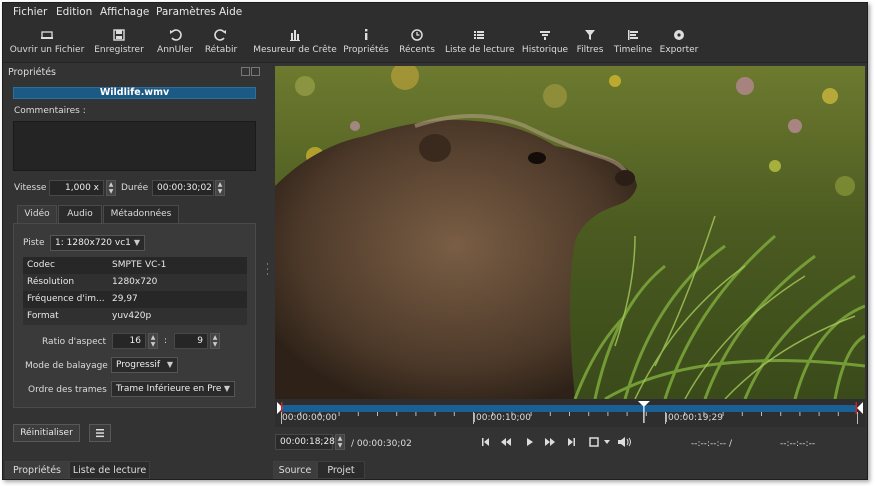  Describe the element at coordinates (74, 12) in the screenshot. I see `menu-edit: Edition` at that location.